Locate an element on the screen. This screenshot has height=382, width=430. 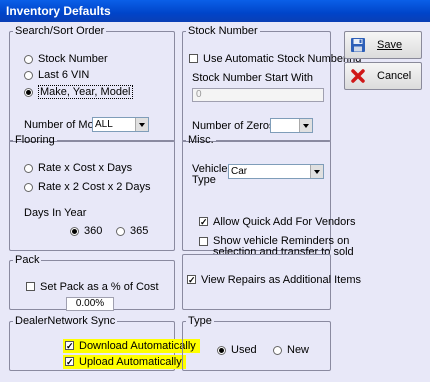
radio-days-365: 365 is located at coordinates (132, 231).